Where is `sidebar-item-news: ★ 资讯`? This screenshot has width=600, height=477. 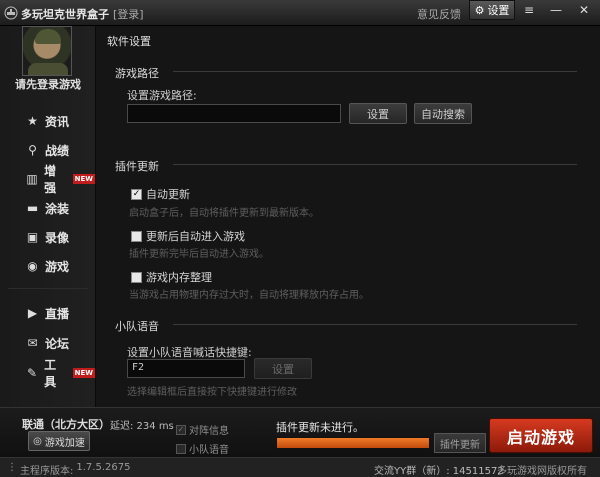 sidebar-item-news: ★ 资讯 is located at coordinates (47, 121).